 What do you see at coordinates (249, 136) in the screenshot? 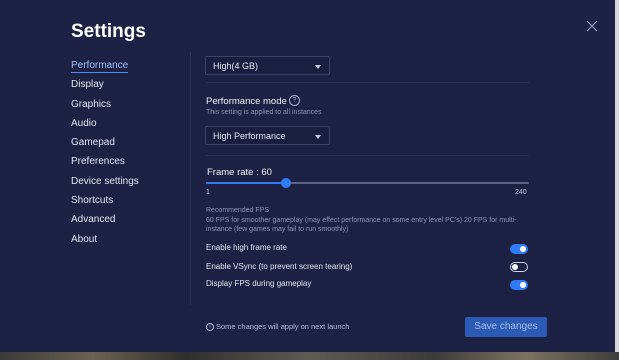
I see `performance-mode-select-value: High Performance` at bounding box center [249, 136].